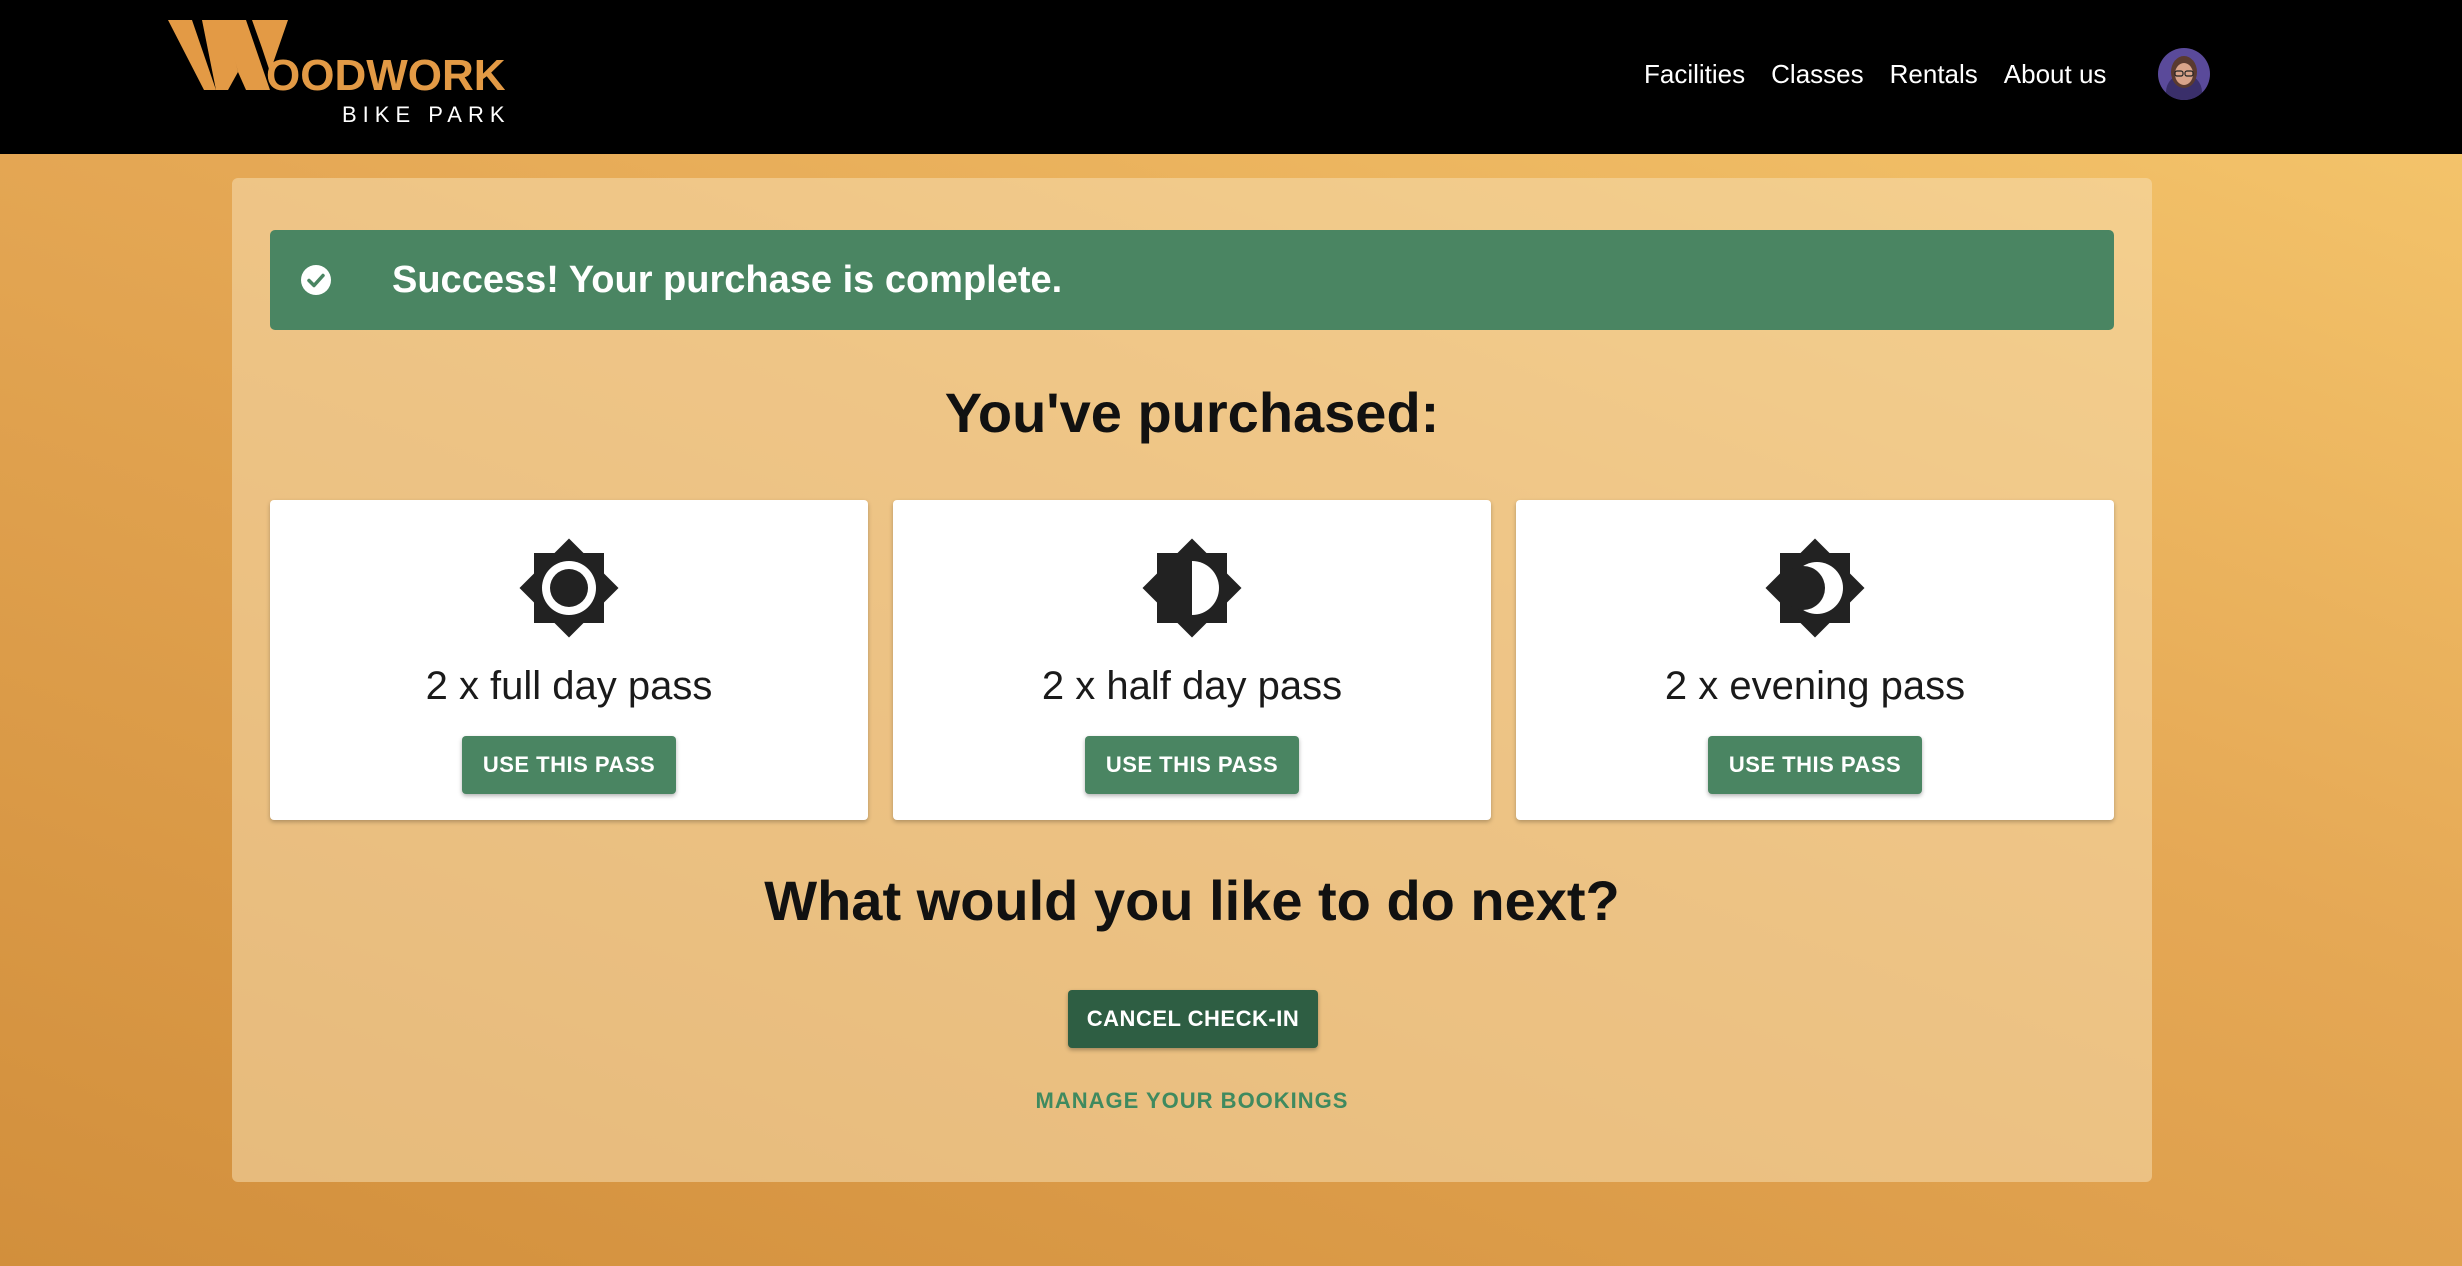 Image resolution: width=2462 pixels, height=1266 pixels. What do you see at coordinates (1192, 1101) in the screenshot?
I see `manage-bookings-link: MANAGE YOUR BOOKINGS` at bounding box center [1192, 1101].